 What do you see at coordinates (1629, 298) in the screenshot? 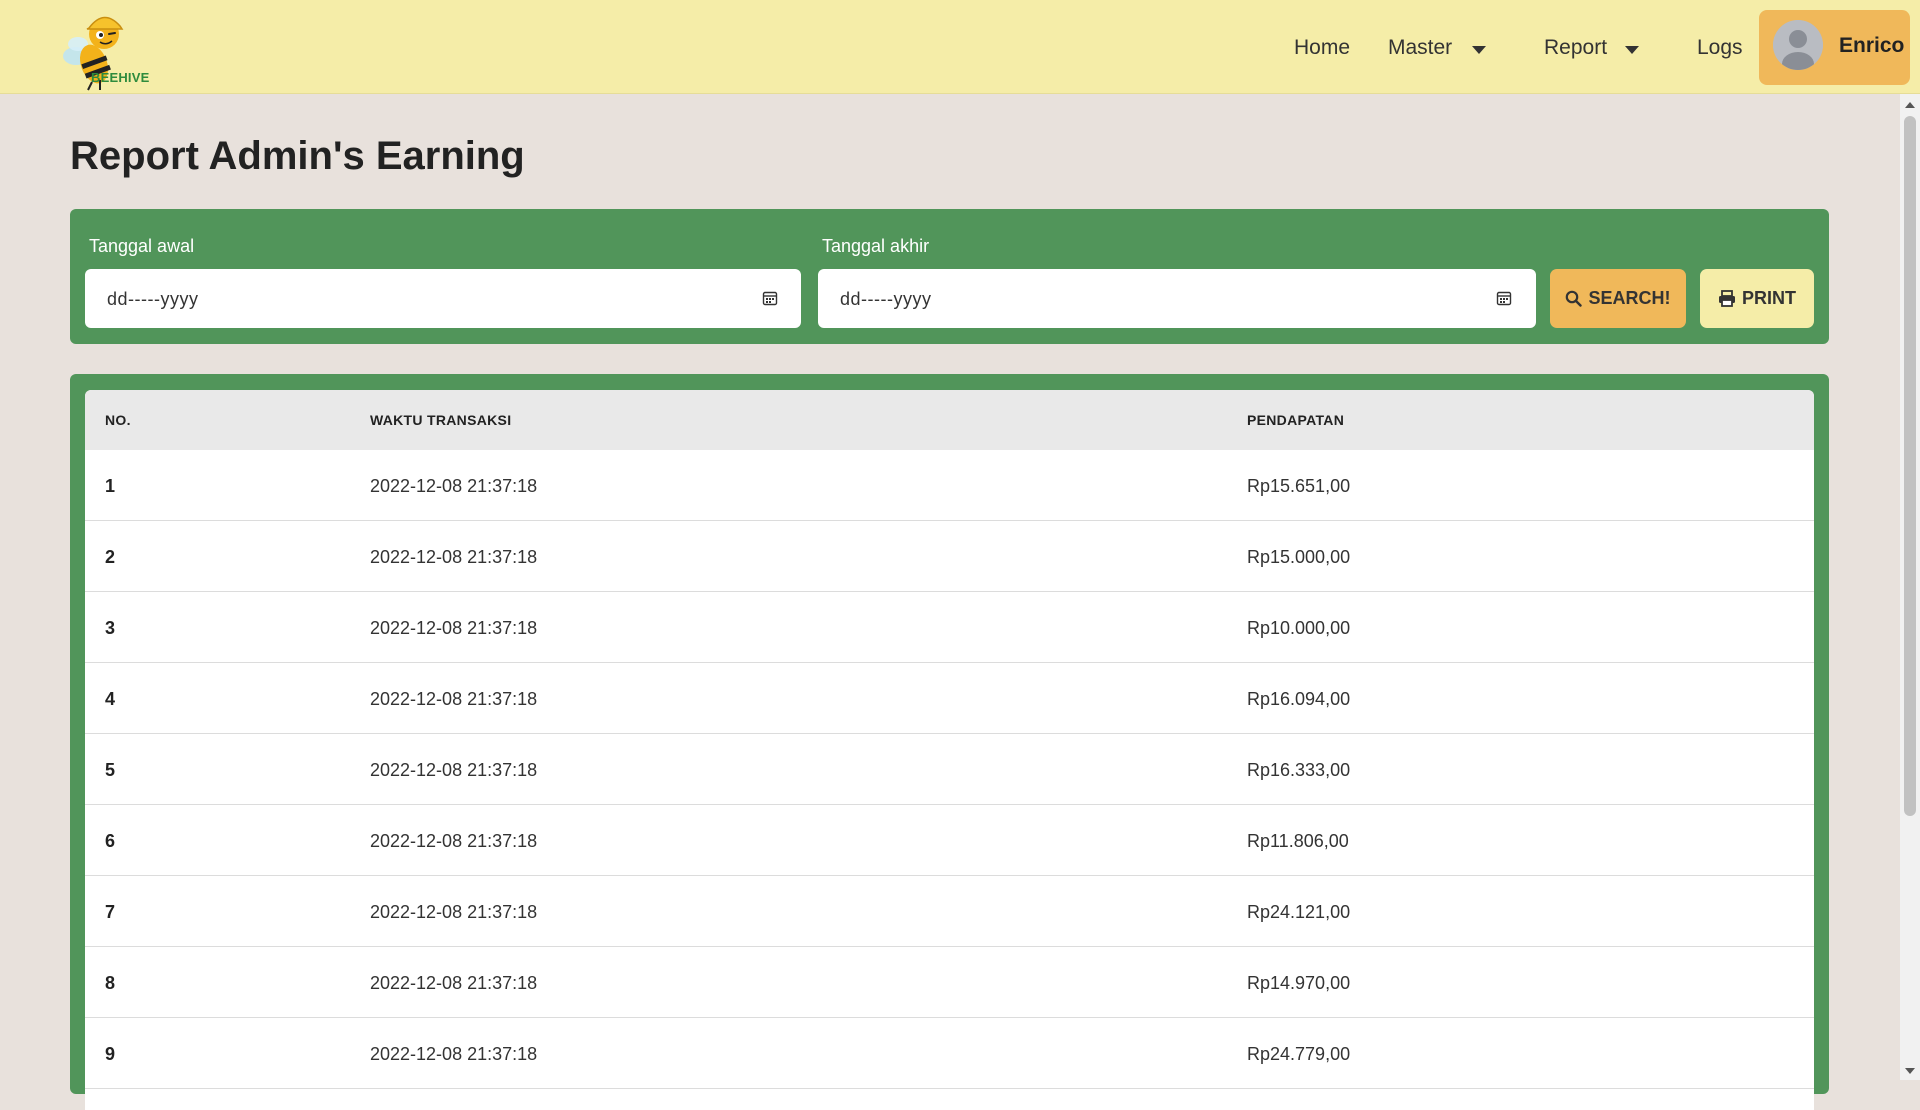
I see `search-button-label: SEARCH!` at bounding box center [1629, 298].